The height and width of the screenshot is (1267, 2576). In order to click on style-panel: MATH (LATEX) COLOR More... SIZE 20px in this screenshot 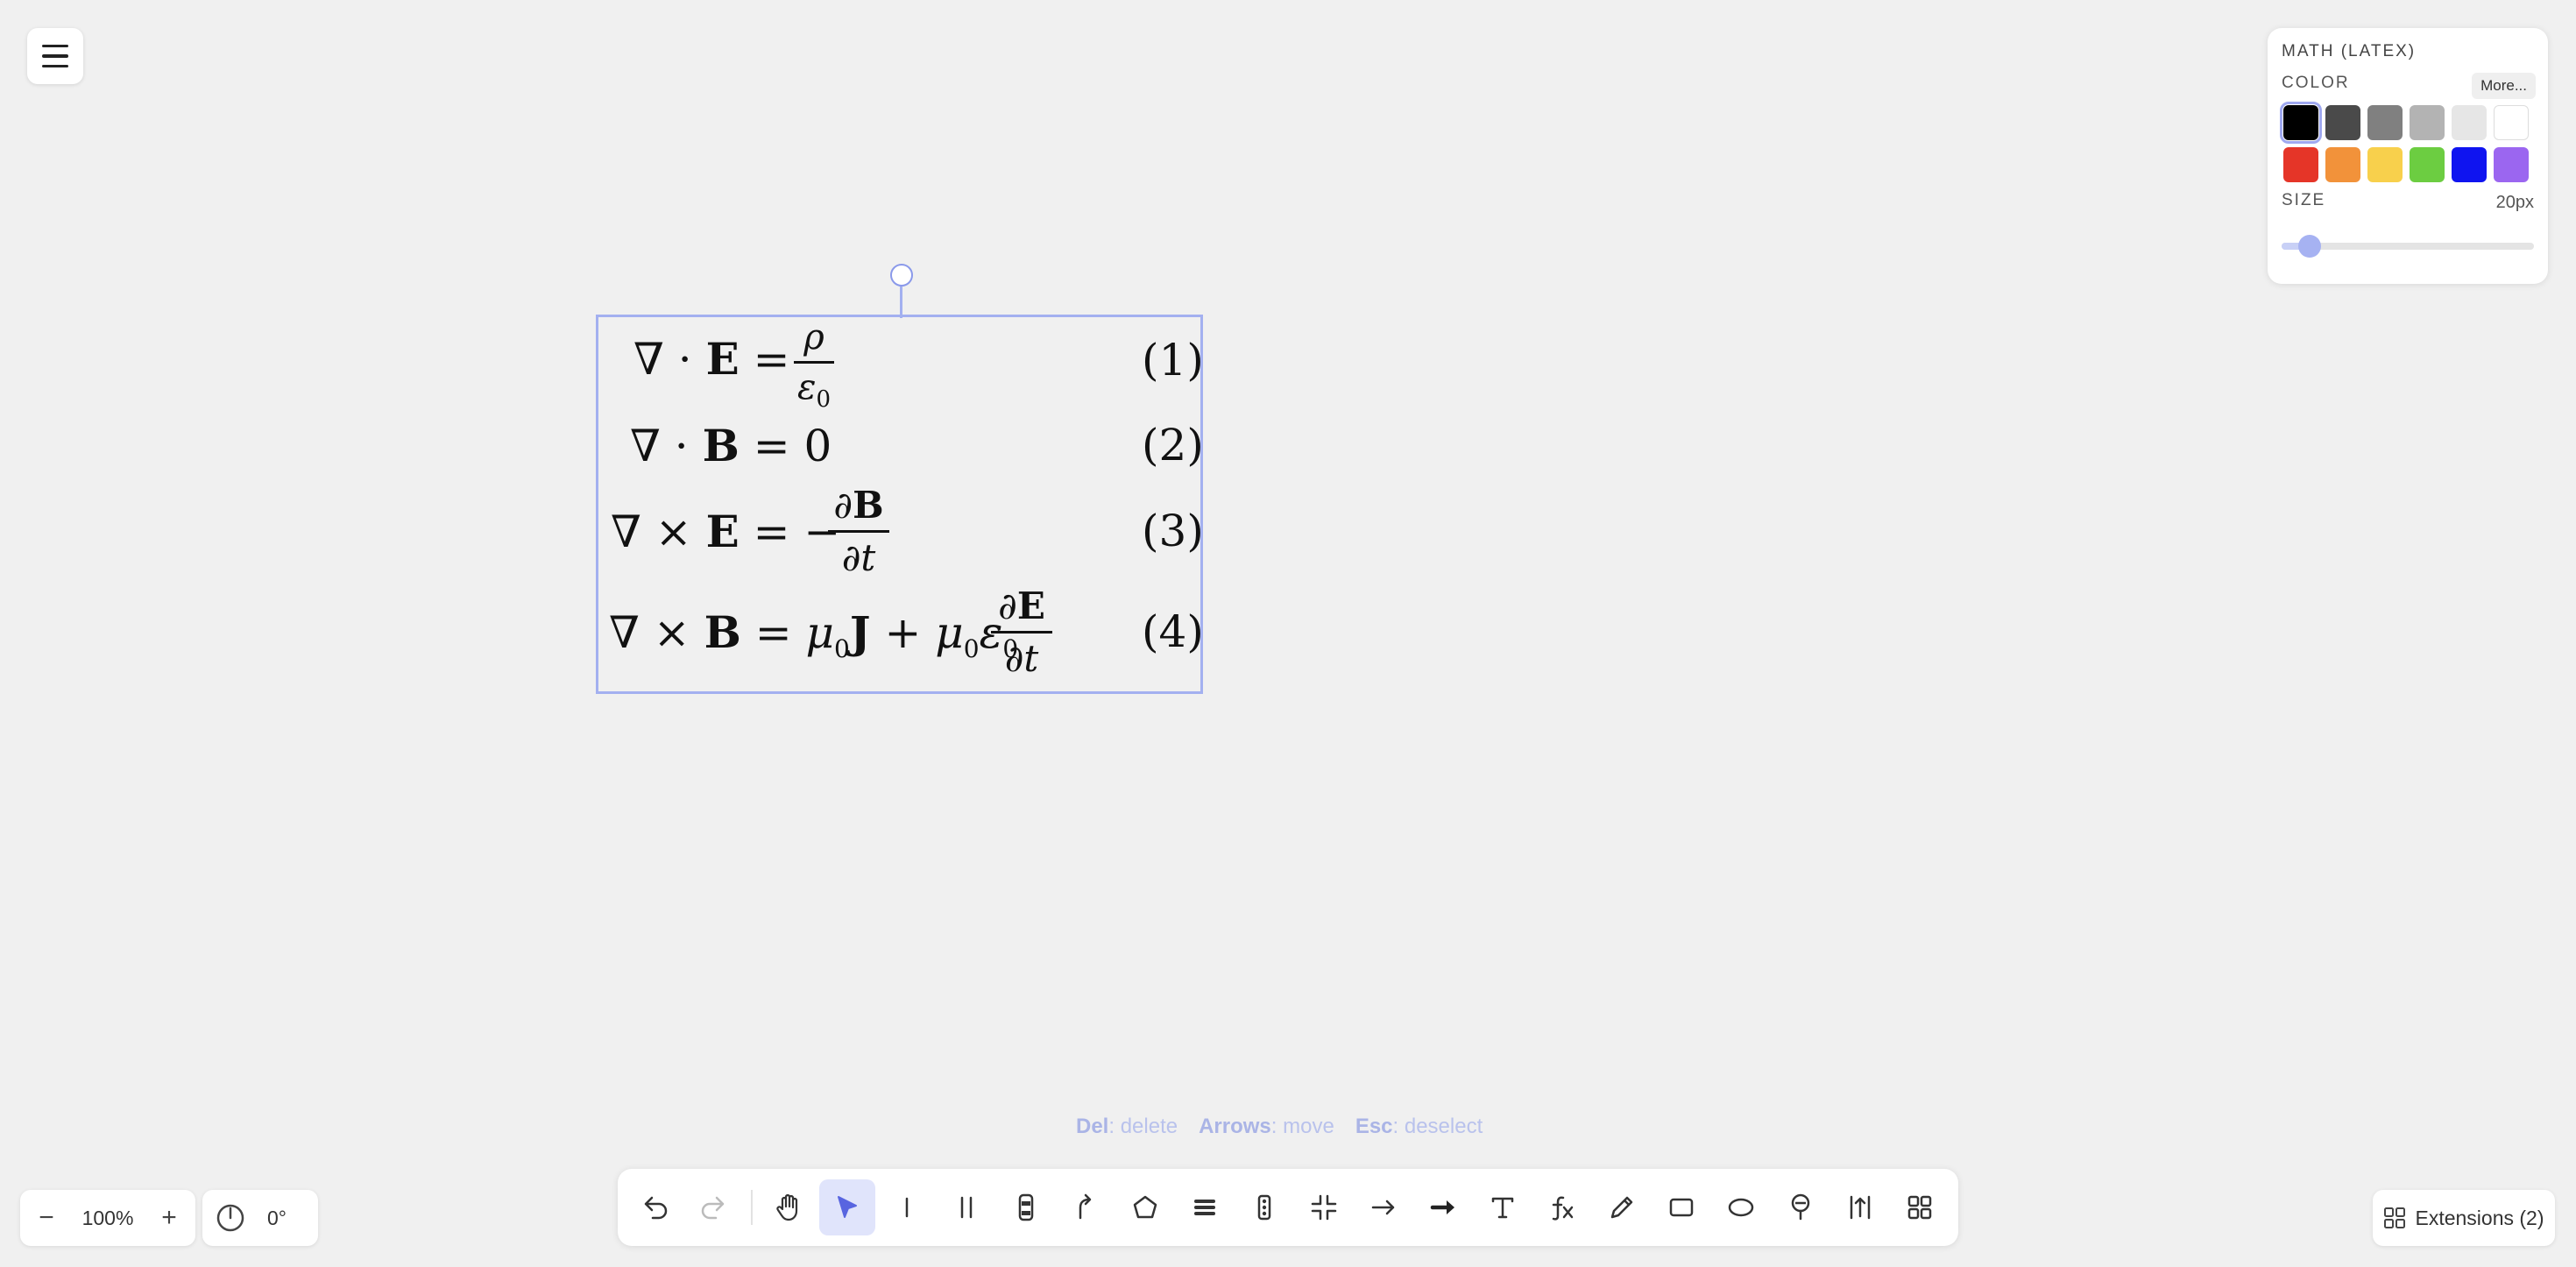, I will do `click(2408, 156)`.